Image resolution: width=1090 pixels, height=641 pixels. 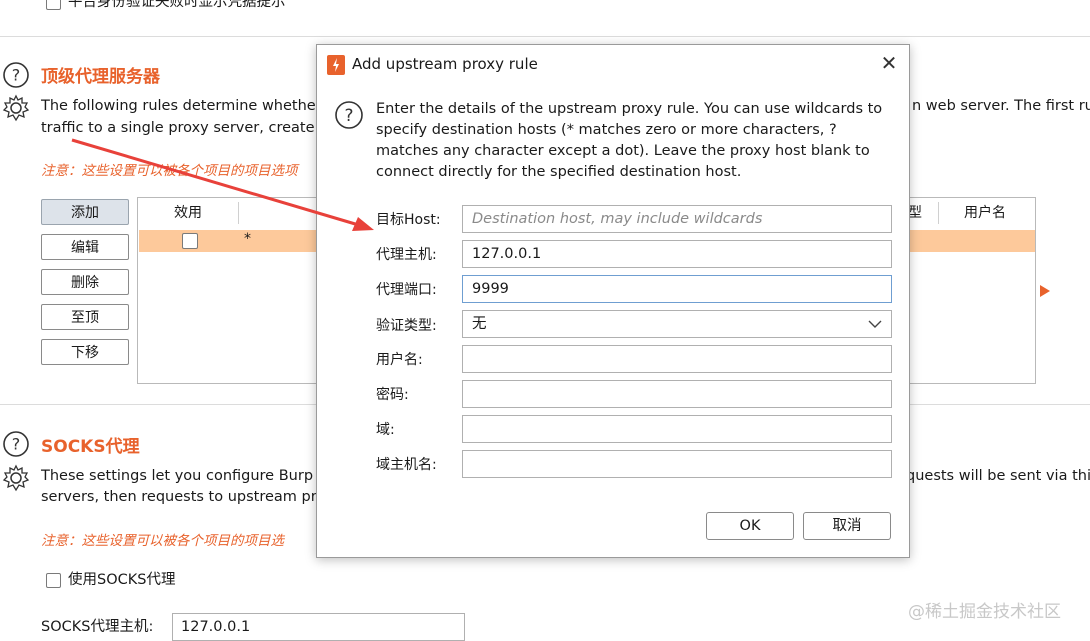 What do you see at coordinates (392, 395) in the screenshot?
I see `password-label: 密码:` at bounding box center [392, 395].